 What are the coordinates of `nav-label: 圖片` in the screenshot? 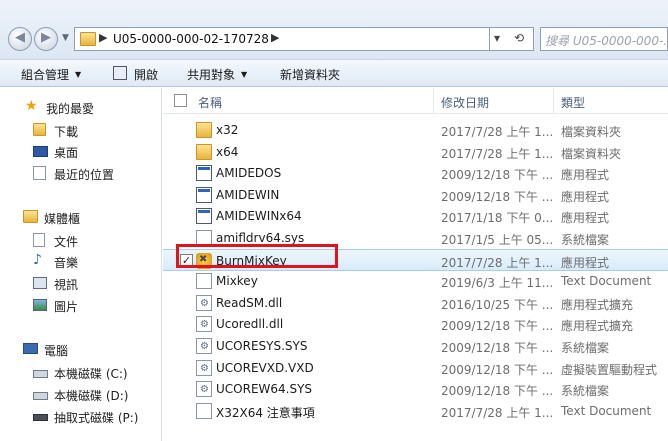 It's located at (66, 307).